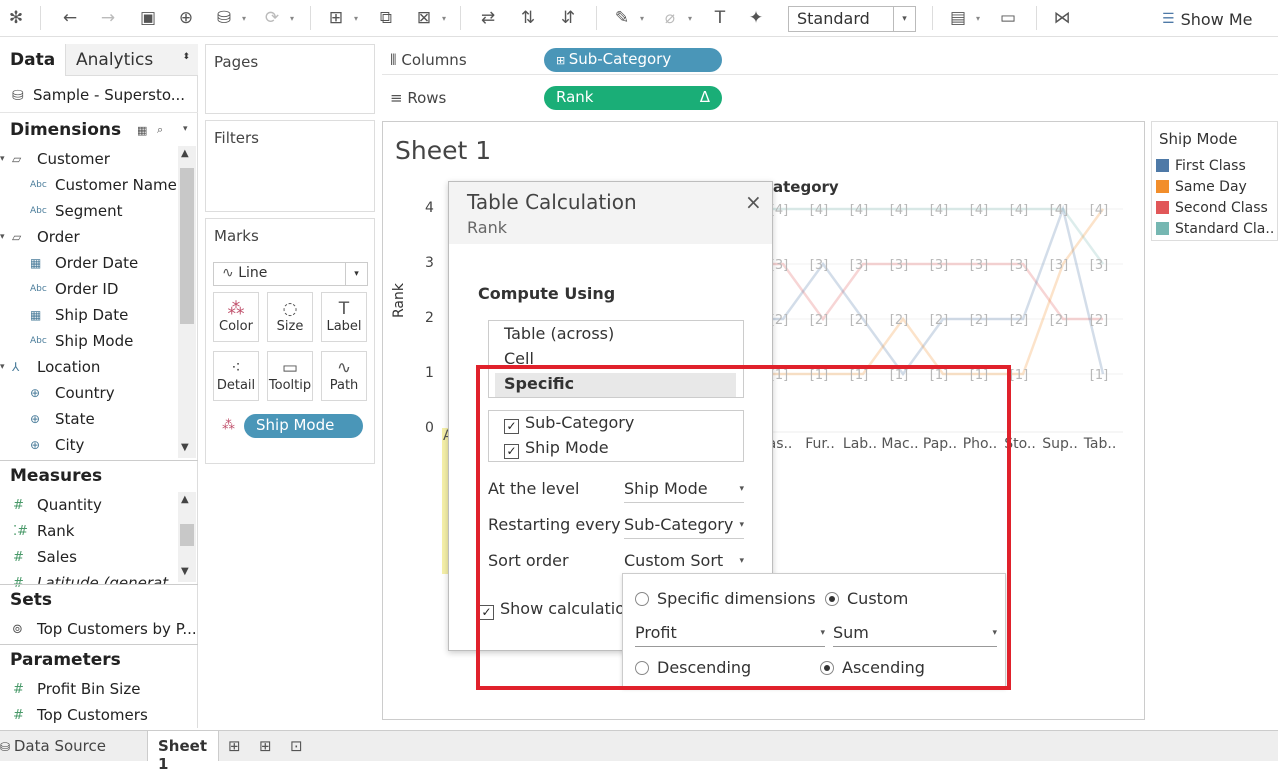  I want to click on new-story-icon: ⊡, so click(296, 746).